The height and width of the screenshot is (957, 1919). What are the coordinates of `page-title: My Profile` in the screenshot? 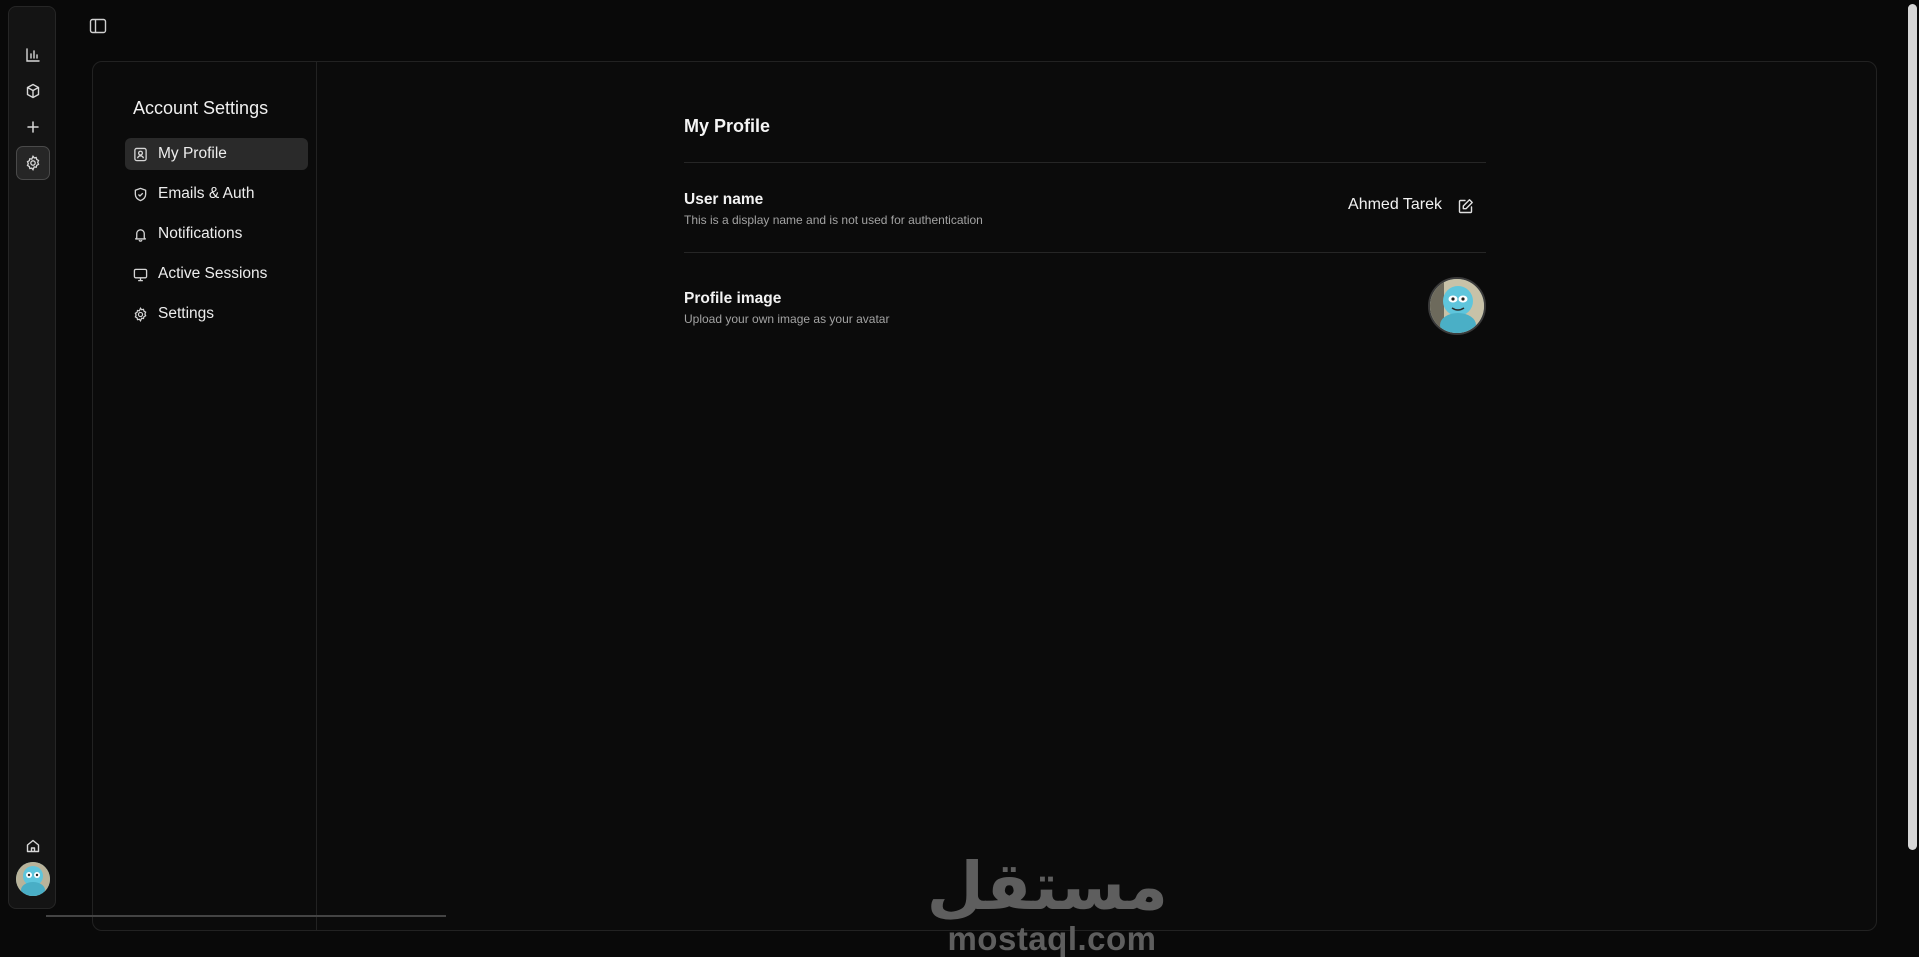 It's located at (727, 126).